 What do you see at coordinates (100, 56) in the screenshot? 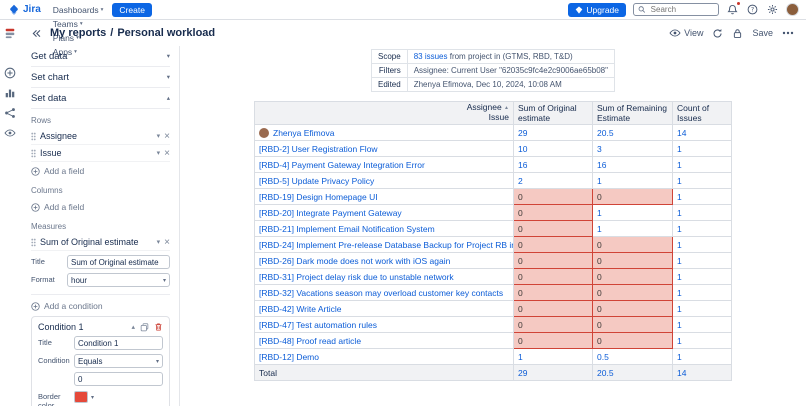
I see `section-get-data: Get data ▾` at bounding box center [100, 56].